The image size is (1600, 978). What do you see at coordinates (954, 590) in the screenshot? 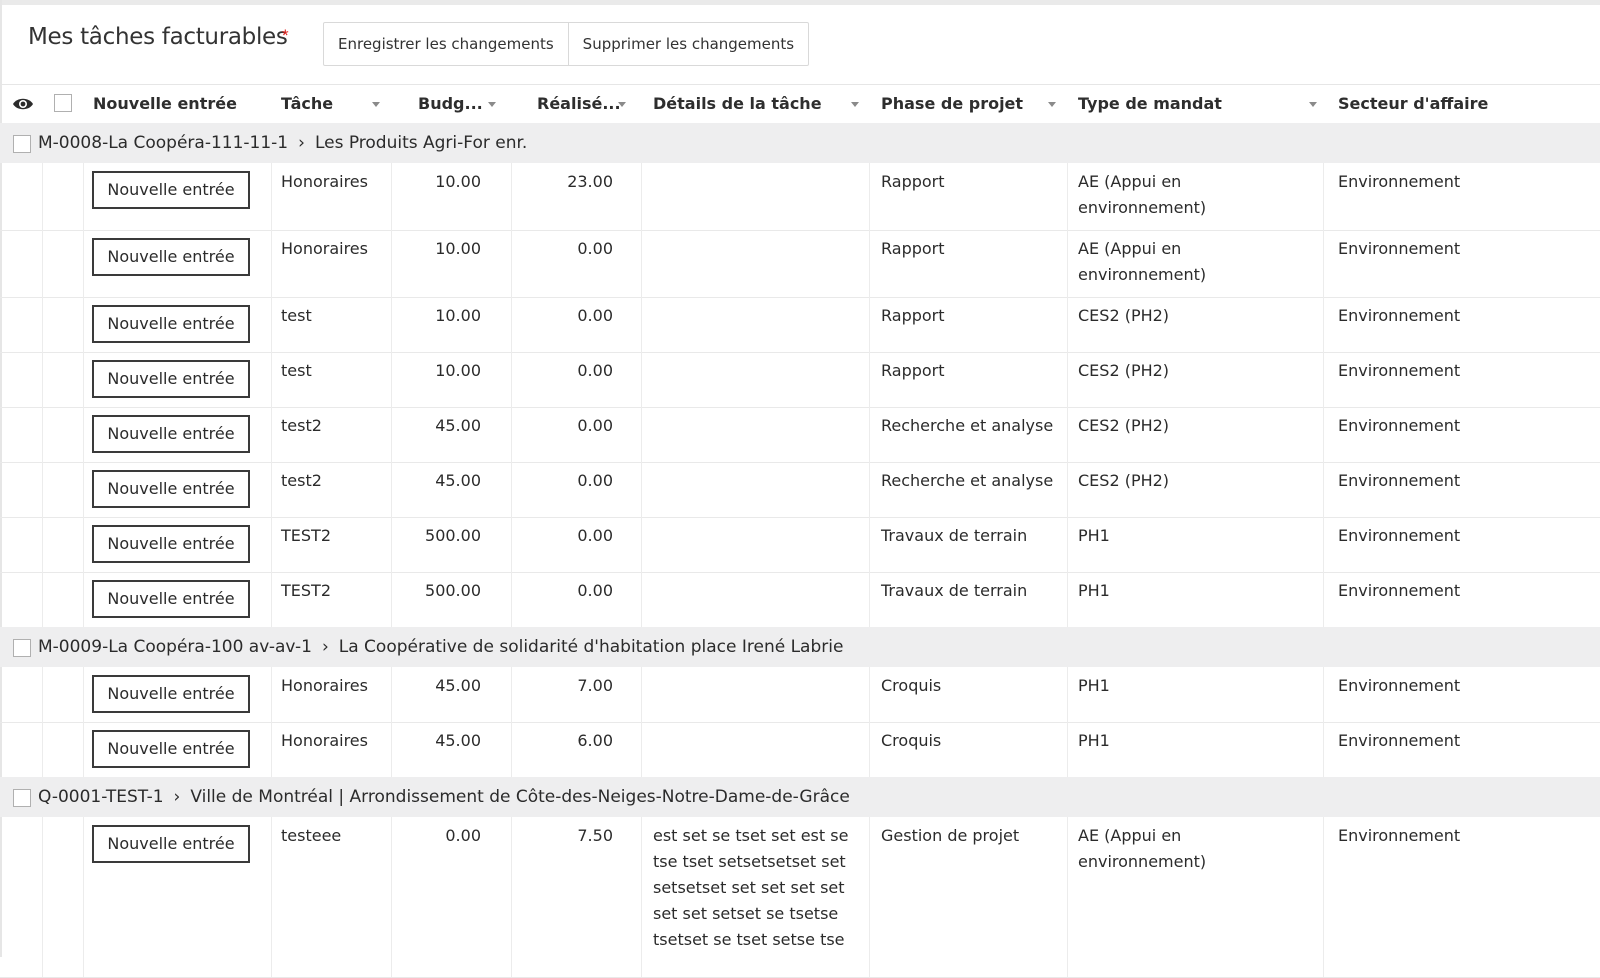
I see `project-phase-cell: Travaux de terrain` at bounding box center [954, 590].